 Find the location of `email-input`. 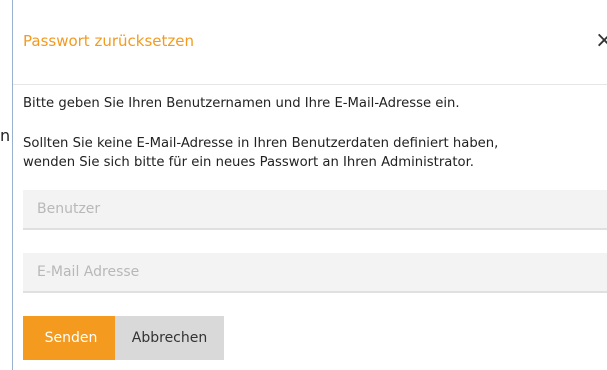

email-input is located at coordinates (315, 273).